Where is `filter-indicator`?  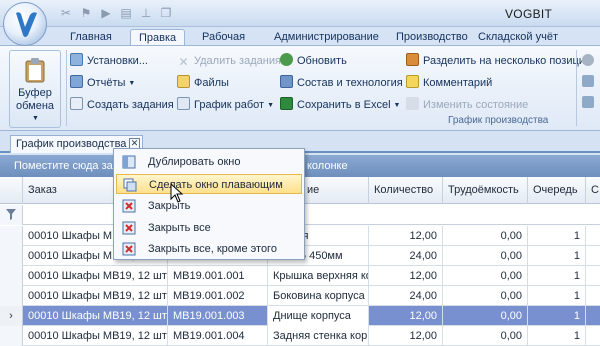 filter-indicator is located at coordinates (11, 215).